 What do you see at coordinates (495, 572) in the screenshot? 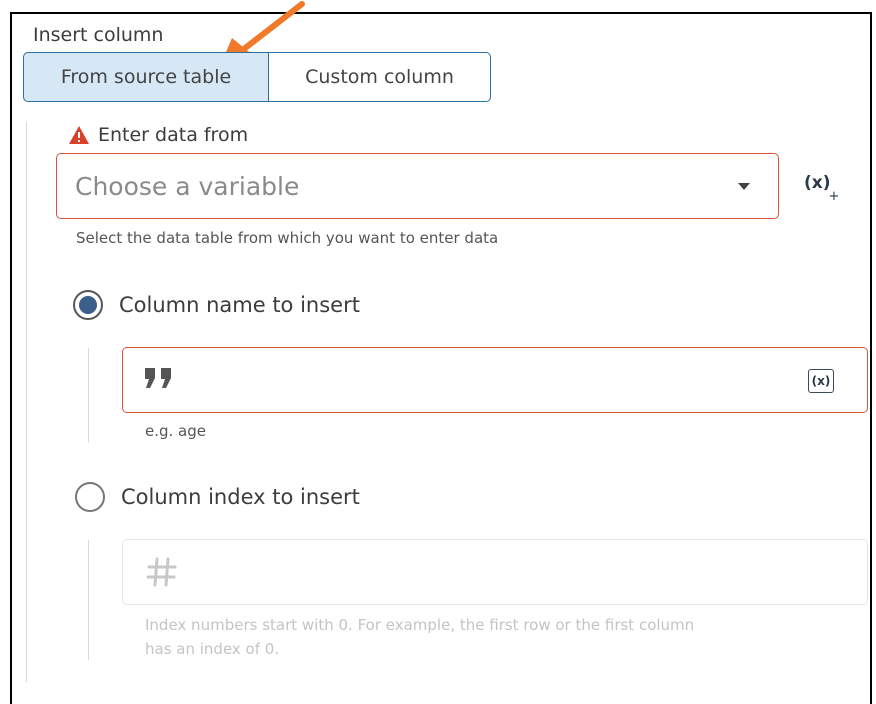
I see `column-index-input` at bounding box center [495, 572].